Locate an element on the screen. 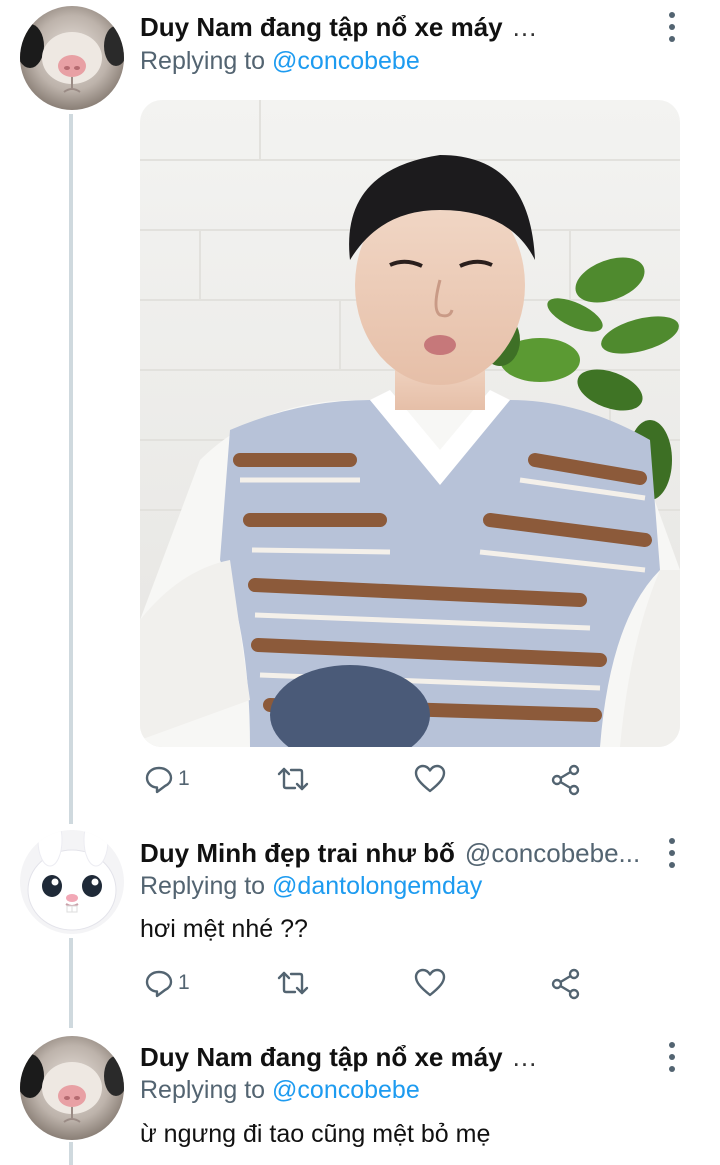 This screenshot has width=720, height=1165. tweet-text: hơi mệt nhé ?? is located at coordinates (224, 929).